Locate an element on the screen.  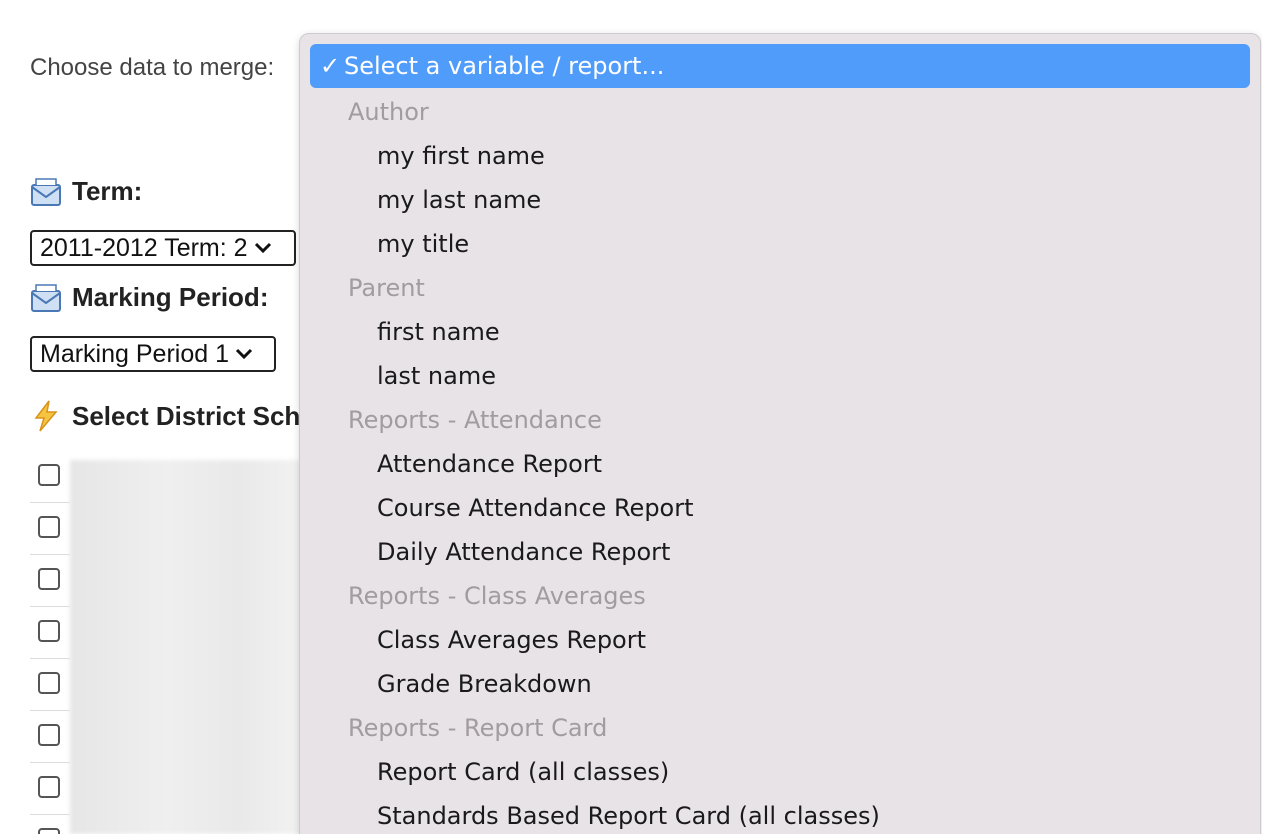
option-first-name: first name is located at coordinates (438, 332).